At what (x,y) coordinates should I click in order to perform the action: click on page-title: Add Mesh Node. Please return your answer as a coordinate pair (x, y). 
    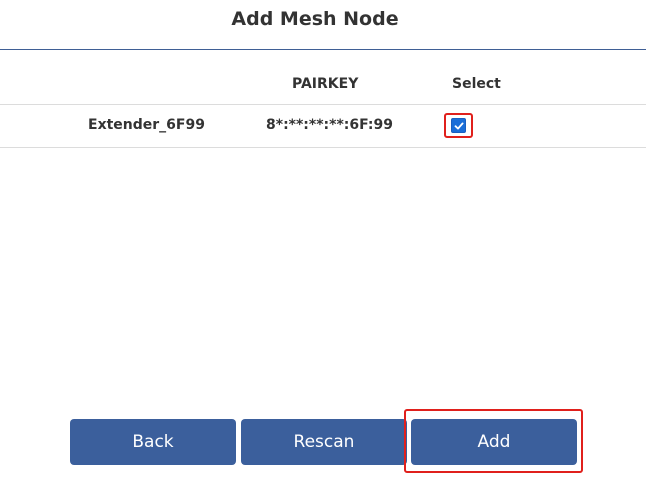
    Looking at the image, I should click on (315, 19).